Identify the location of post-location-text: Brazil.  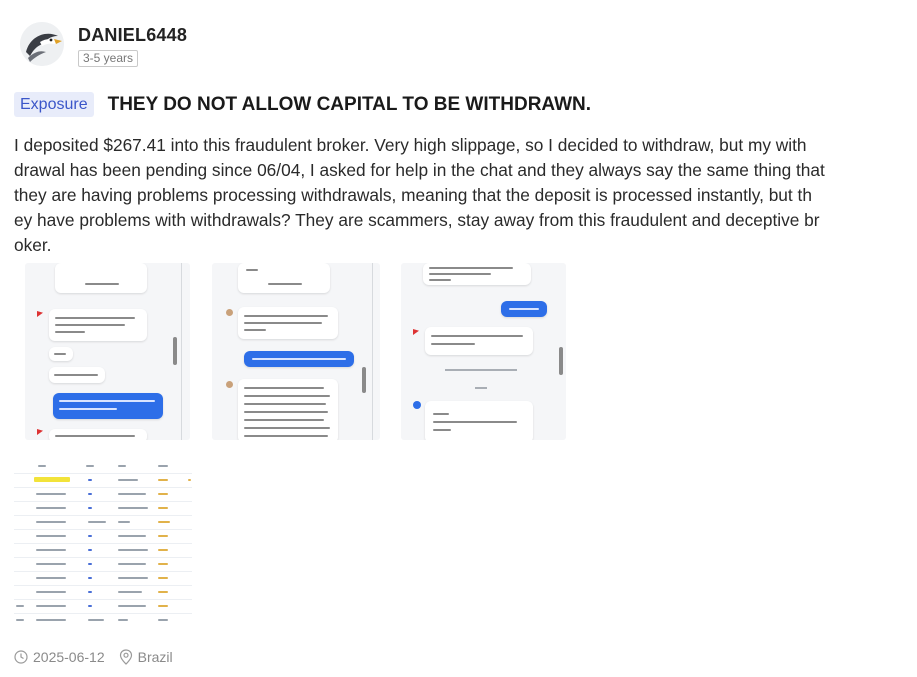
(155, 657).